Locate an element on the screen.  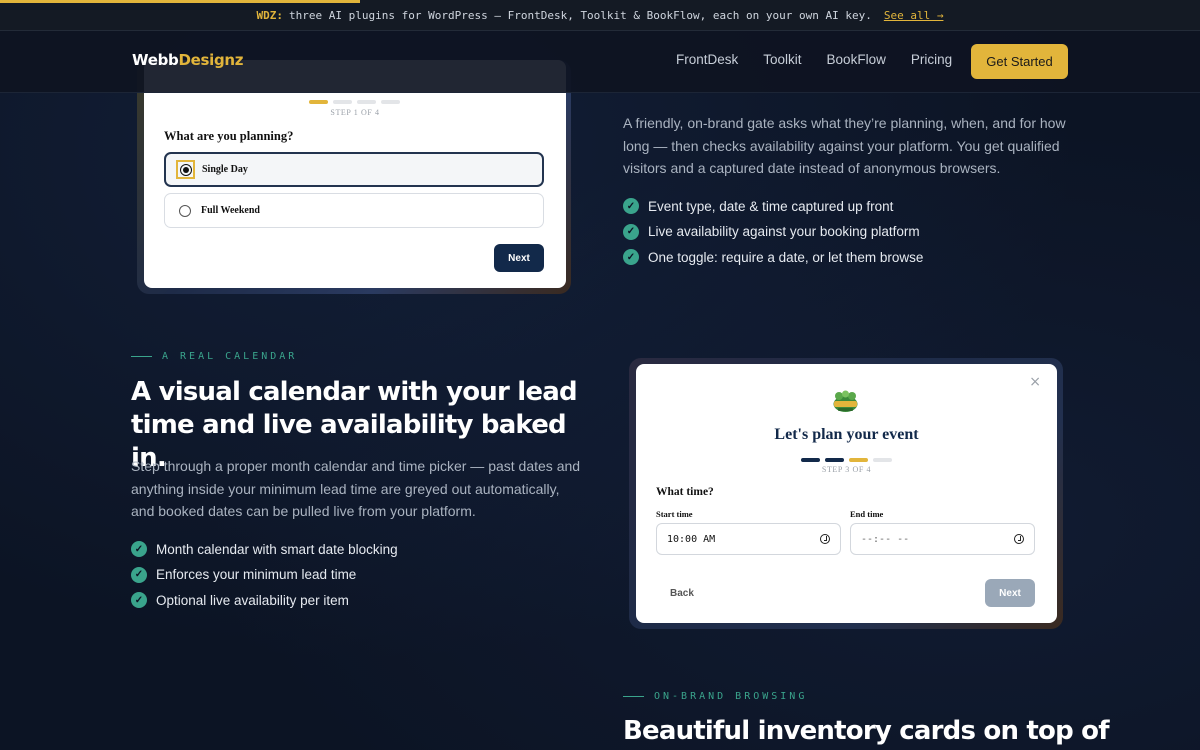
step-label: STEP 3 OF 4 is located at coordinates (846, 469).